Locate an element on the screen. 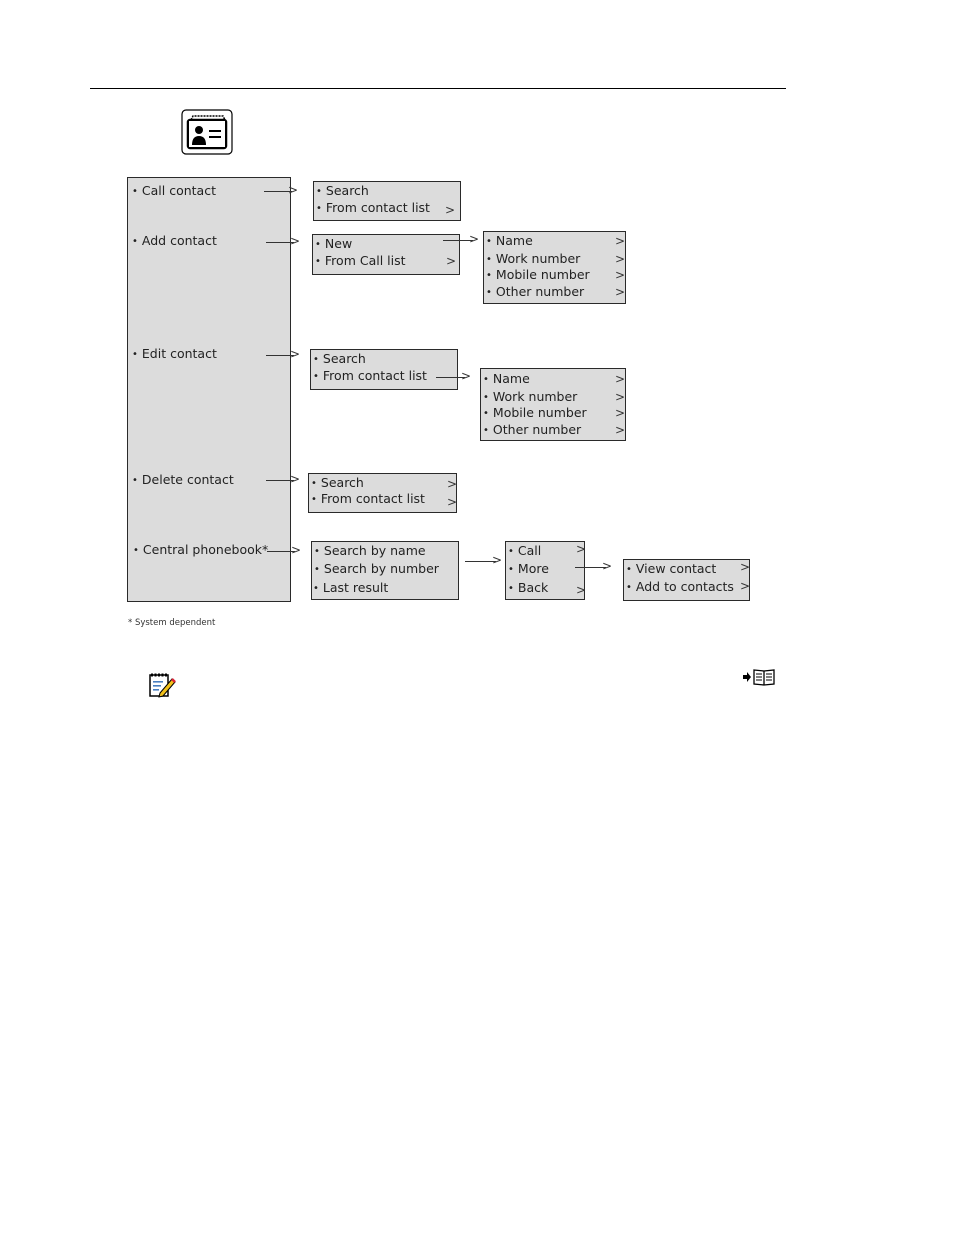 The image size is (954, 1235). contacts-card-icon is located at coordinates (207, 132).